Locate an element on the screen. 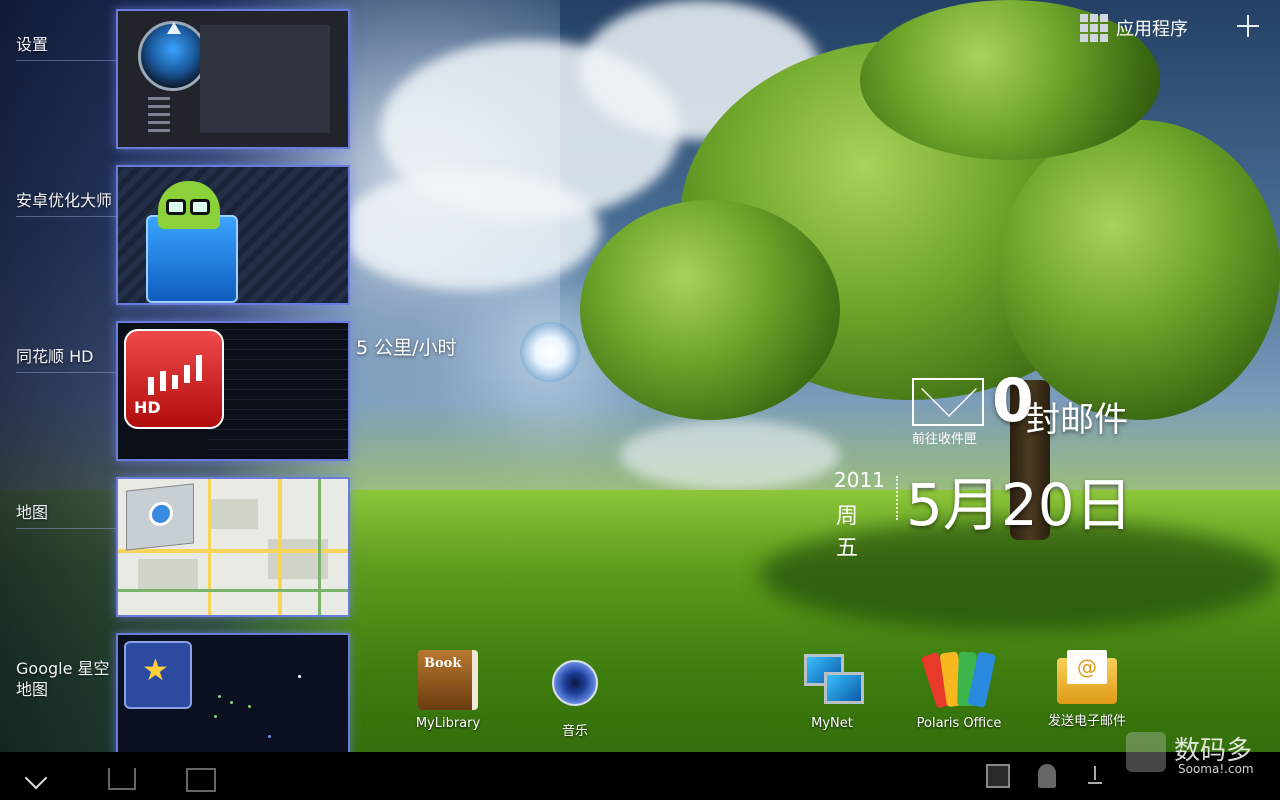  dock-label: 音乐 is located at coordinates (574, 731).